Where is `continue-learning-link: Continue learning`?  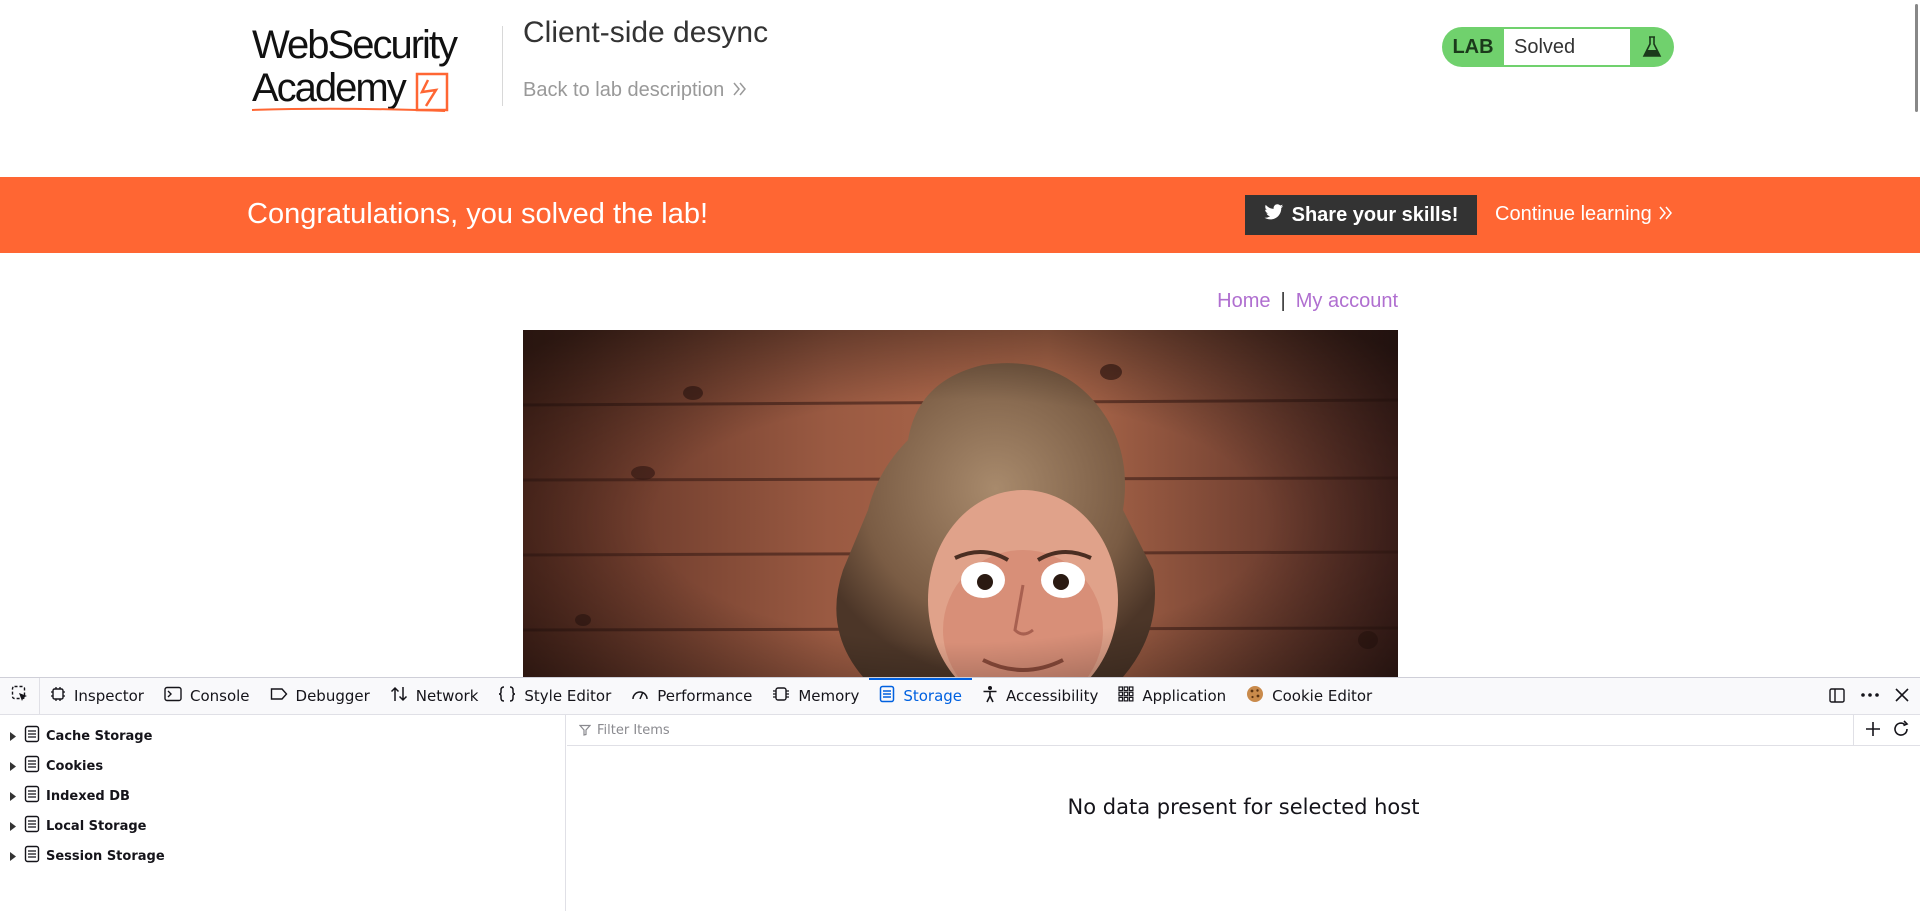
continue-learning-link: Continue learning is located at coordinates (1584, 214).